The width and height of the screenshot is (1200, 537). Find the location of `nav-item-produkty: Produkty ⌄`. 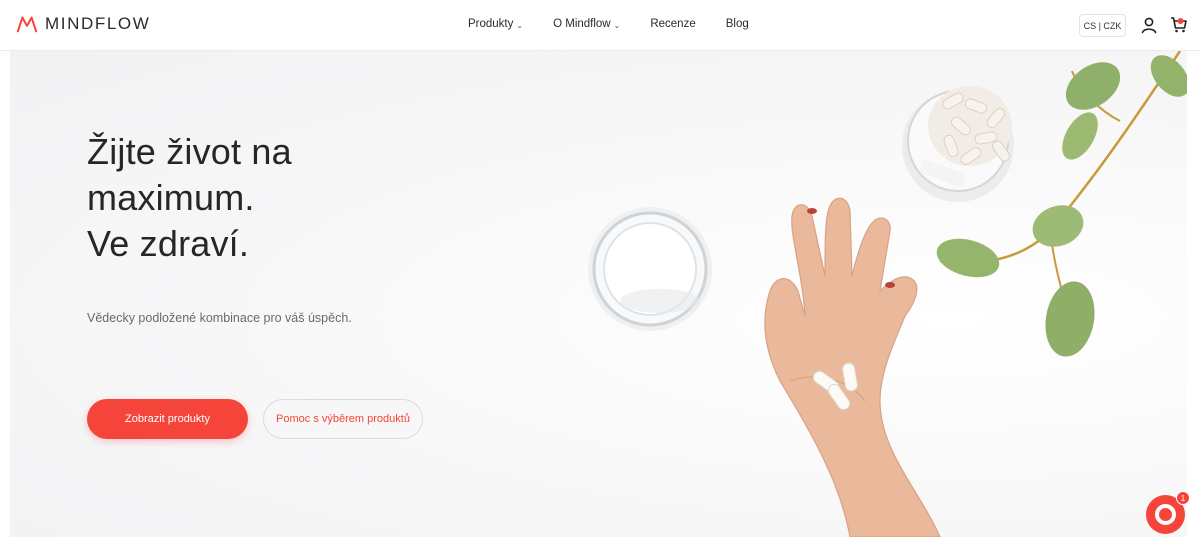

nav-item-produkty: Produkty ⌄ is located at coordinates (495, 24).